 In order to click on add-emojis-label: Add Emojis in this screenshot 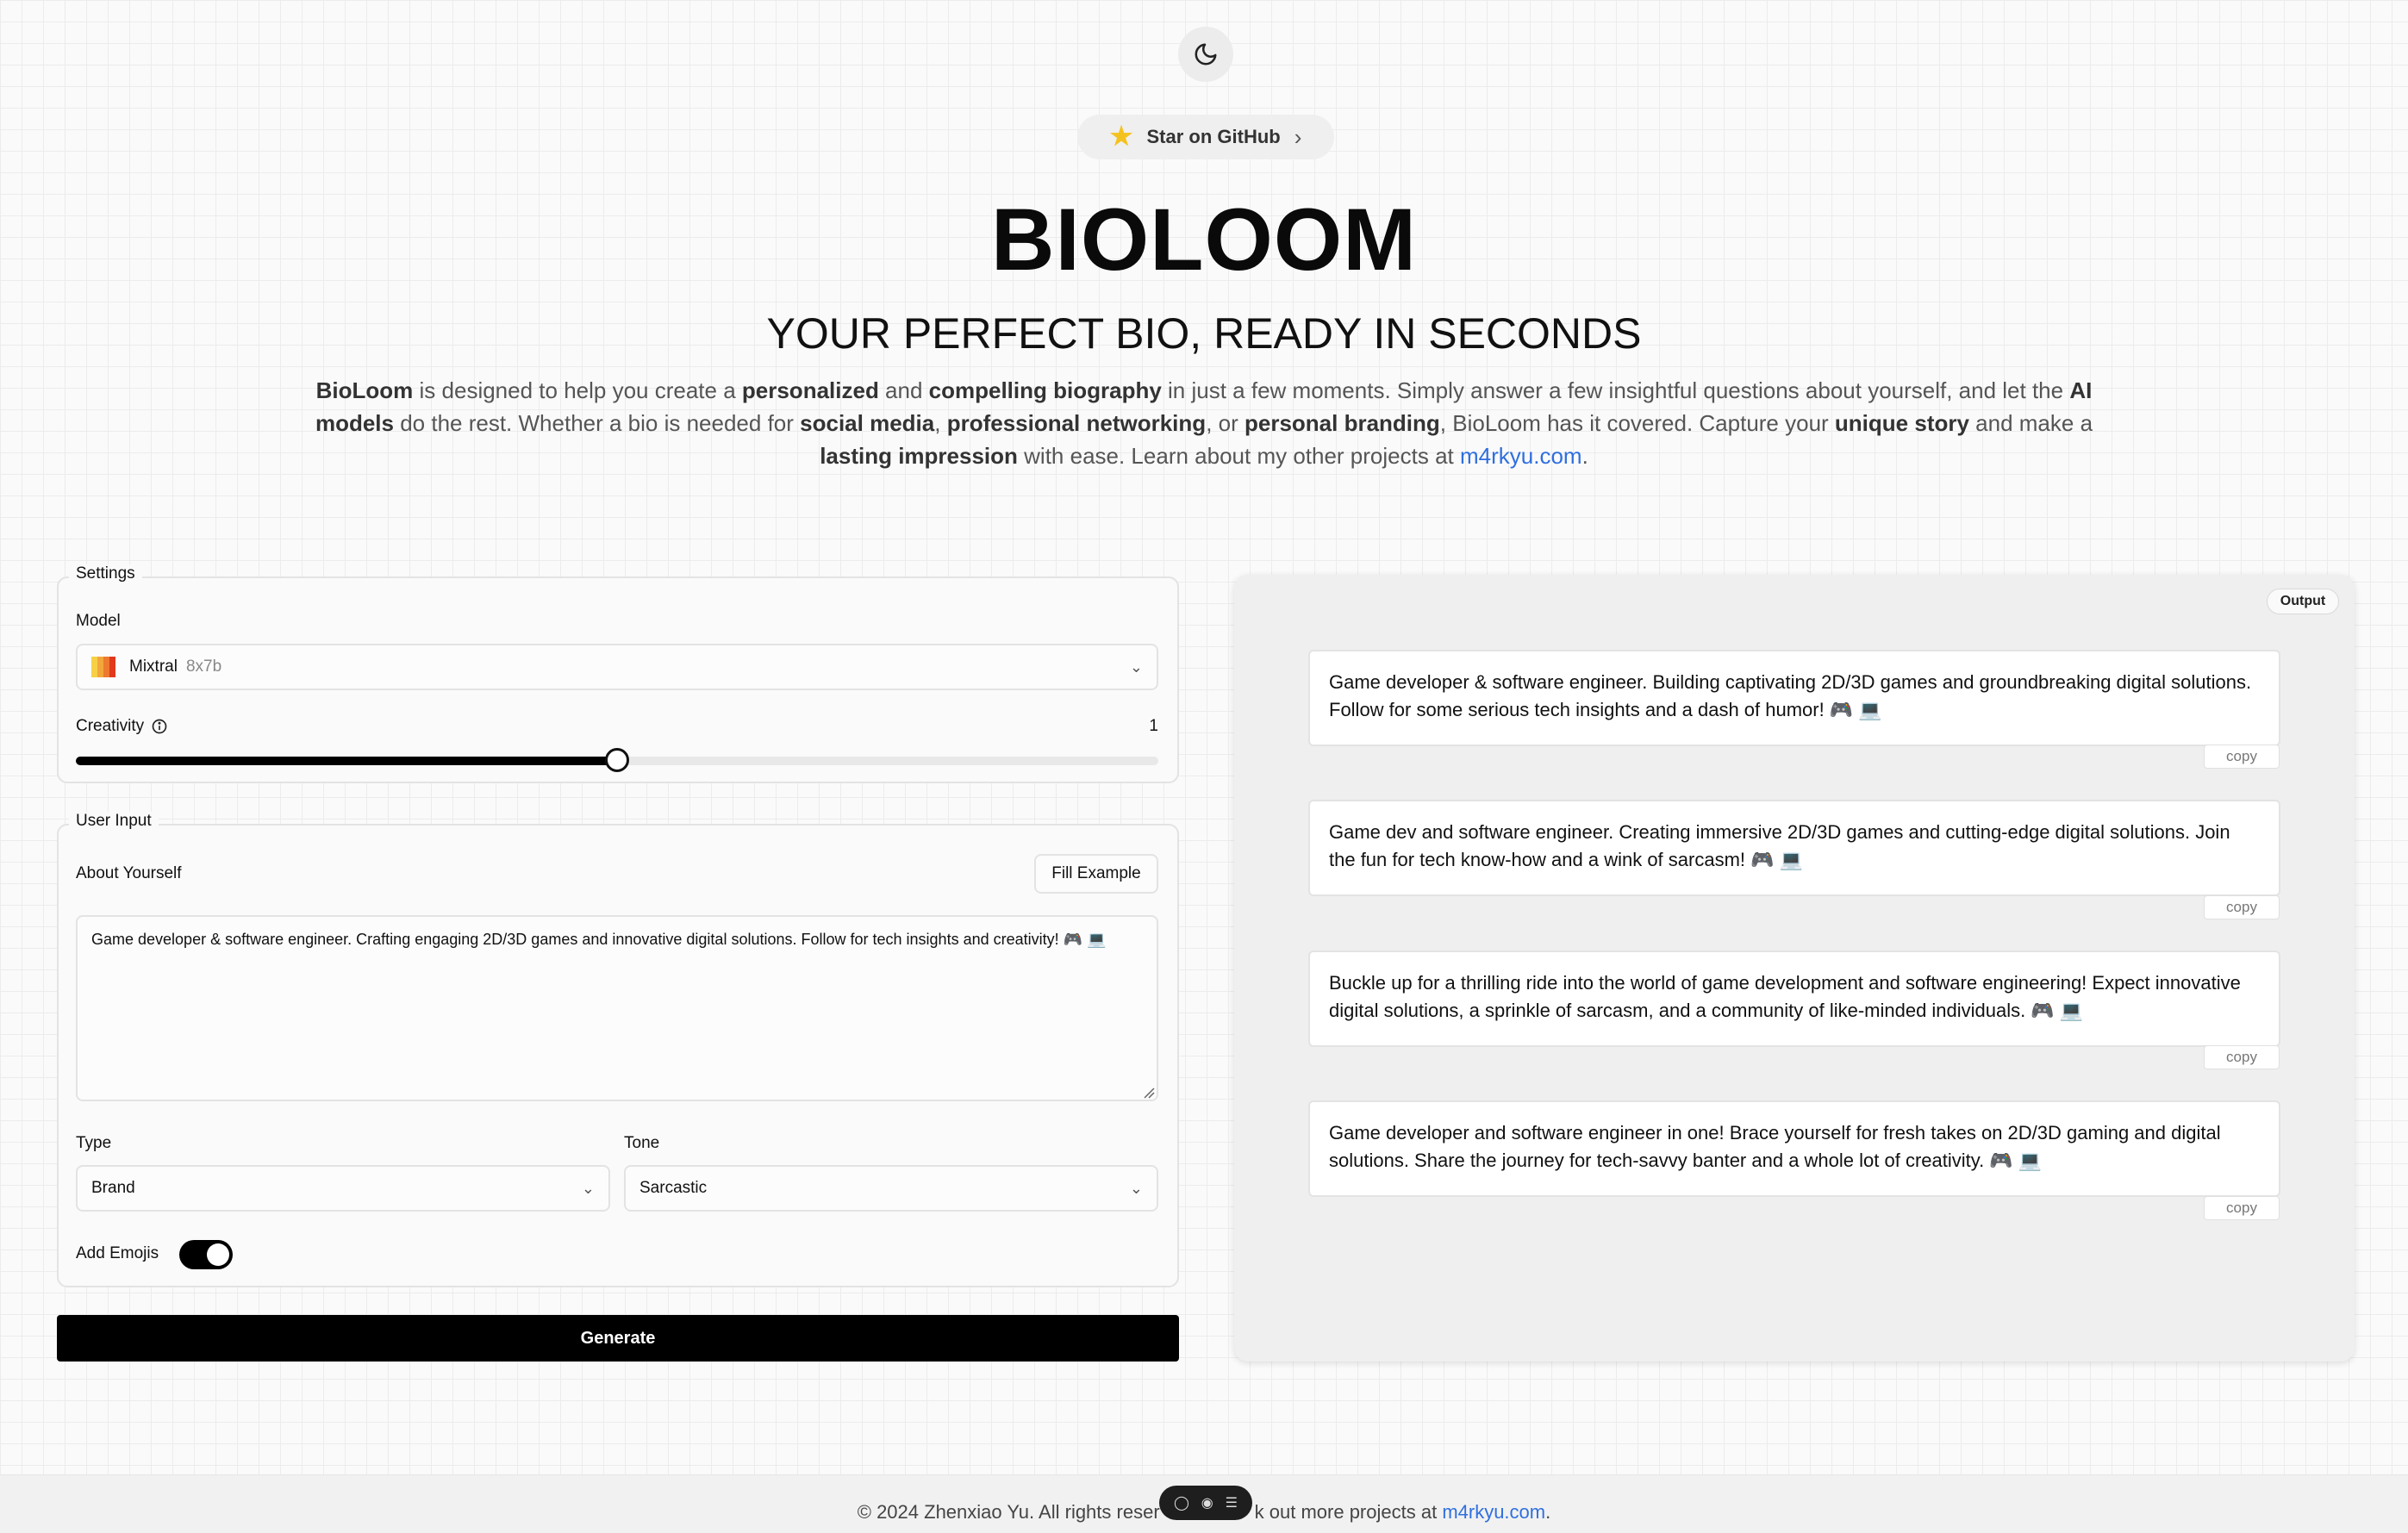, I will do `click(118, 1253)`.